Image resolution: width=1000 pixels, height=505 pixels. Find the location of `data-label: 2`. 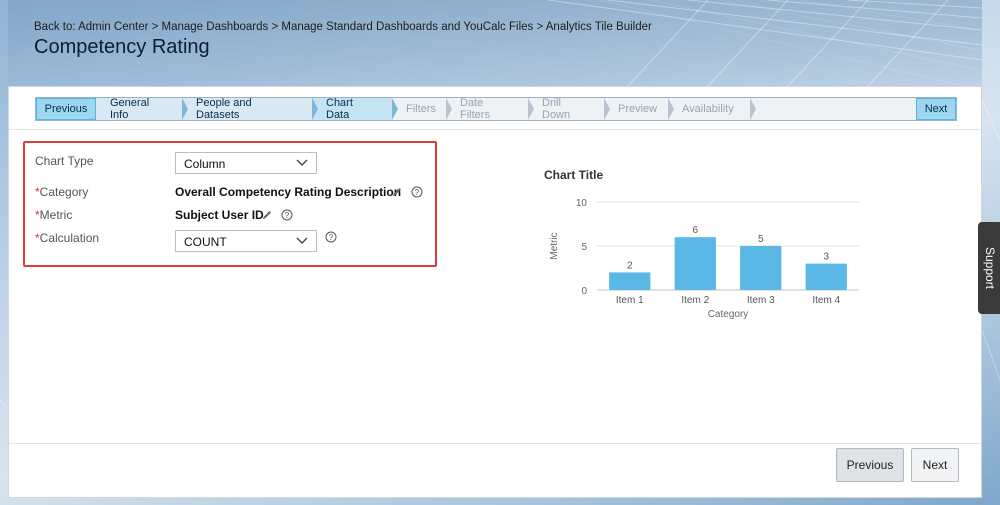

data-label: 2 is located at coordinates (630, 265).